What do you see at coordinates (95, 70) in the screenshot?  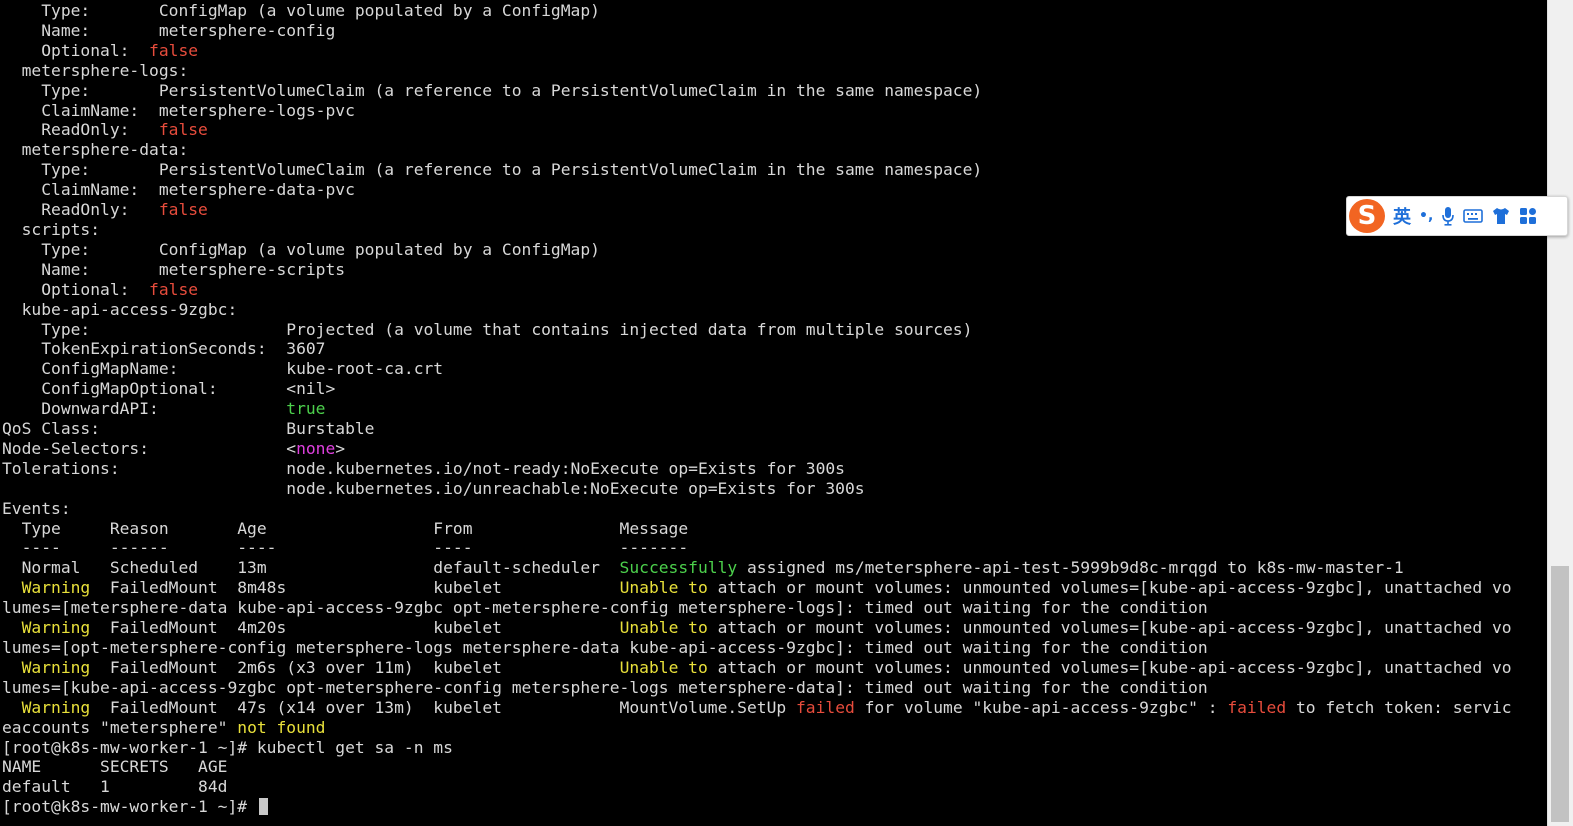 I see `terminal-text-segment: metersphere-logs:` at bounding box center [95, 70].